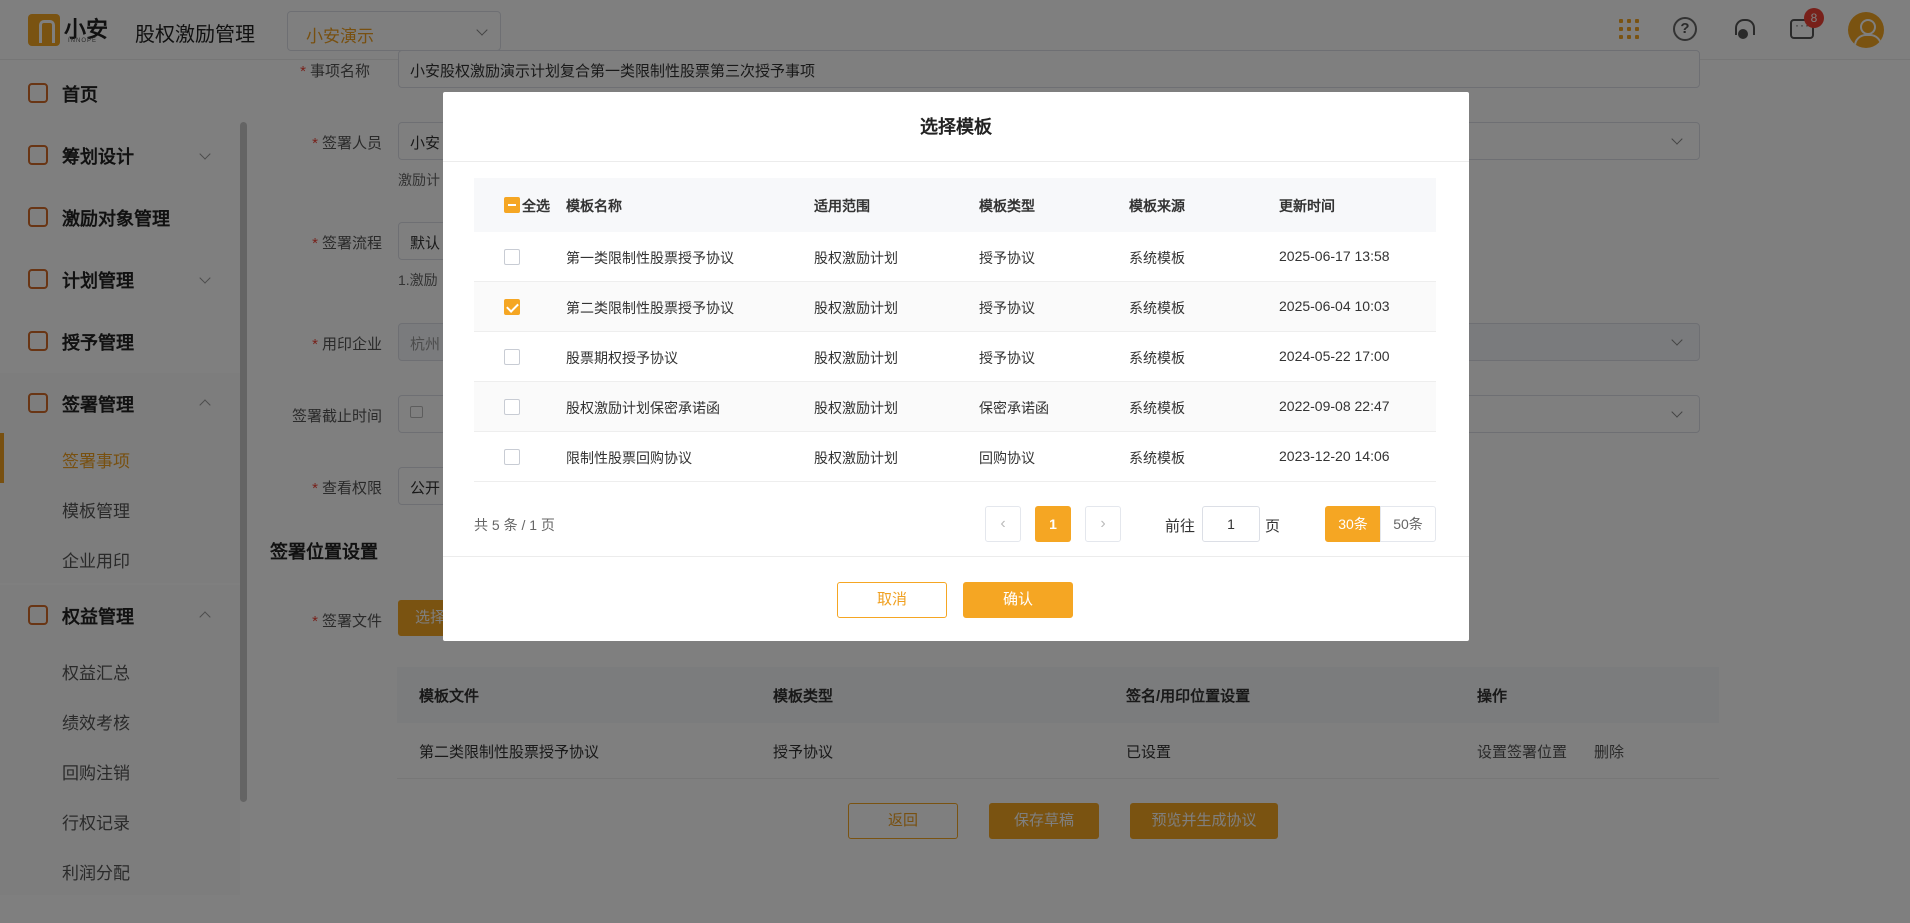  What do you see at coordinates (1231, 524) in the screenshot?
I see `goto-page-input: 1` at bounding box center [1231, 524].